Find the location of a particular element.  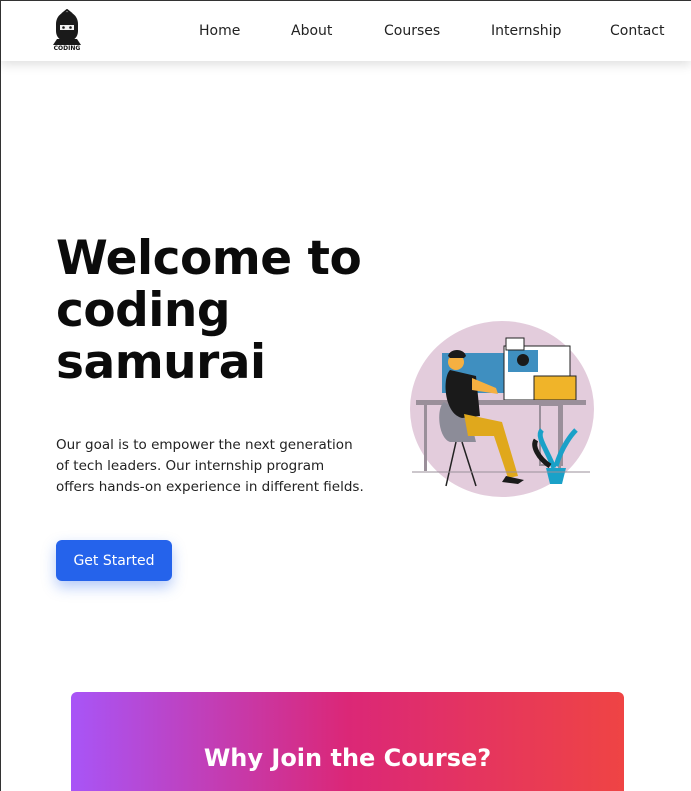

logo-text: CODING is located at coordinates (67, 48).